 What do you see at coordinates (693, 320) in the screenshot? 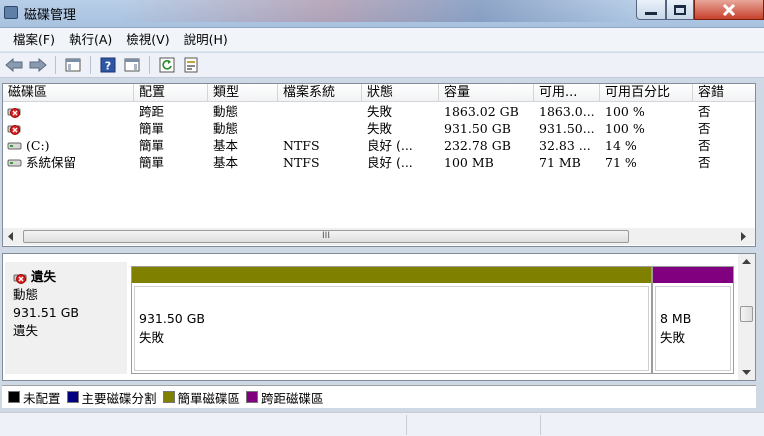
I see `partition-spanned-volume: 8 MB 失敗` at bounding box center [693, 320].